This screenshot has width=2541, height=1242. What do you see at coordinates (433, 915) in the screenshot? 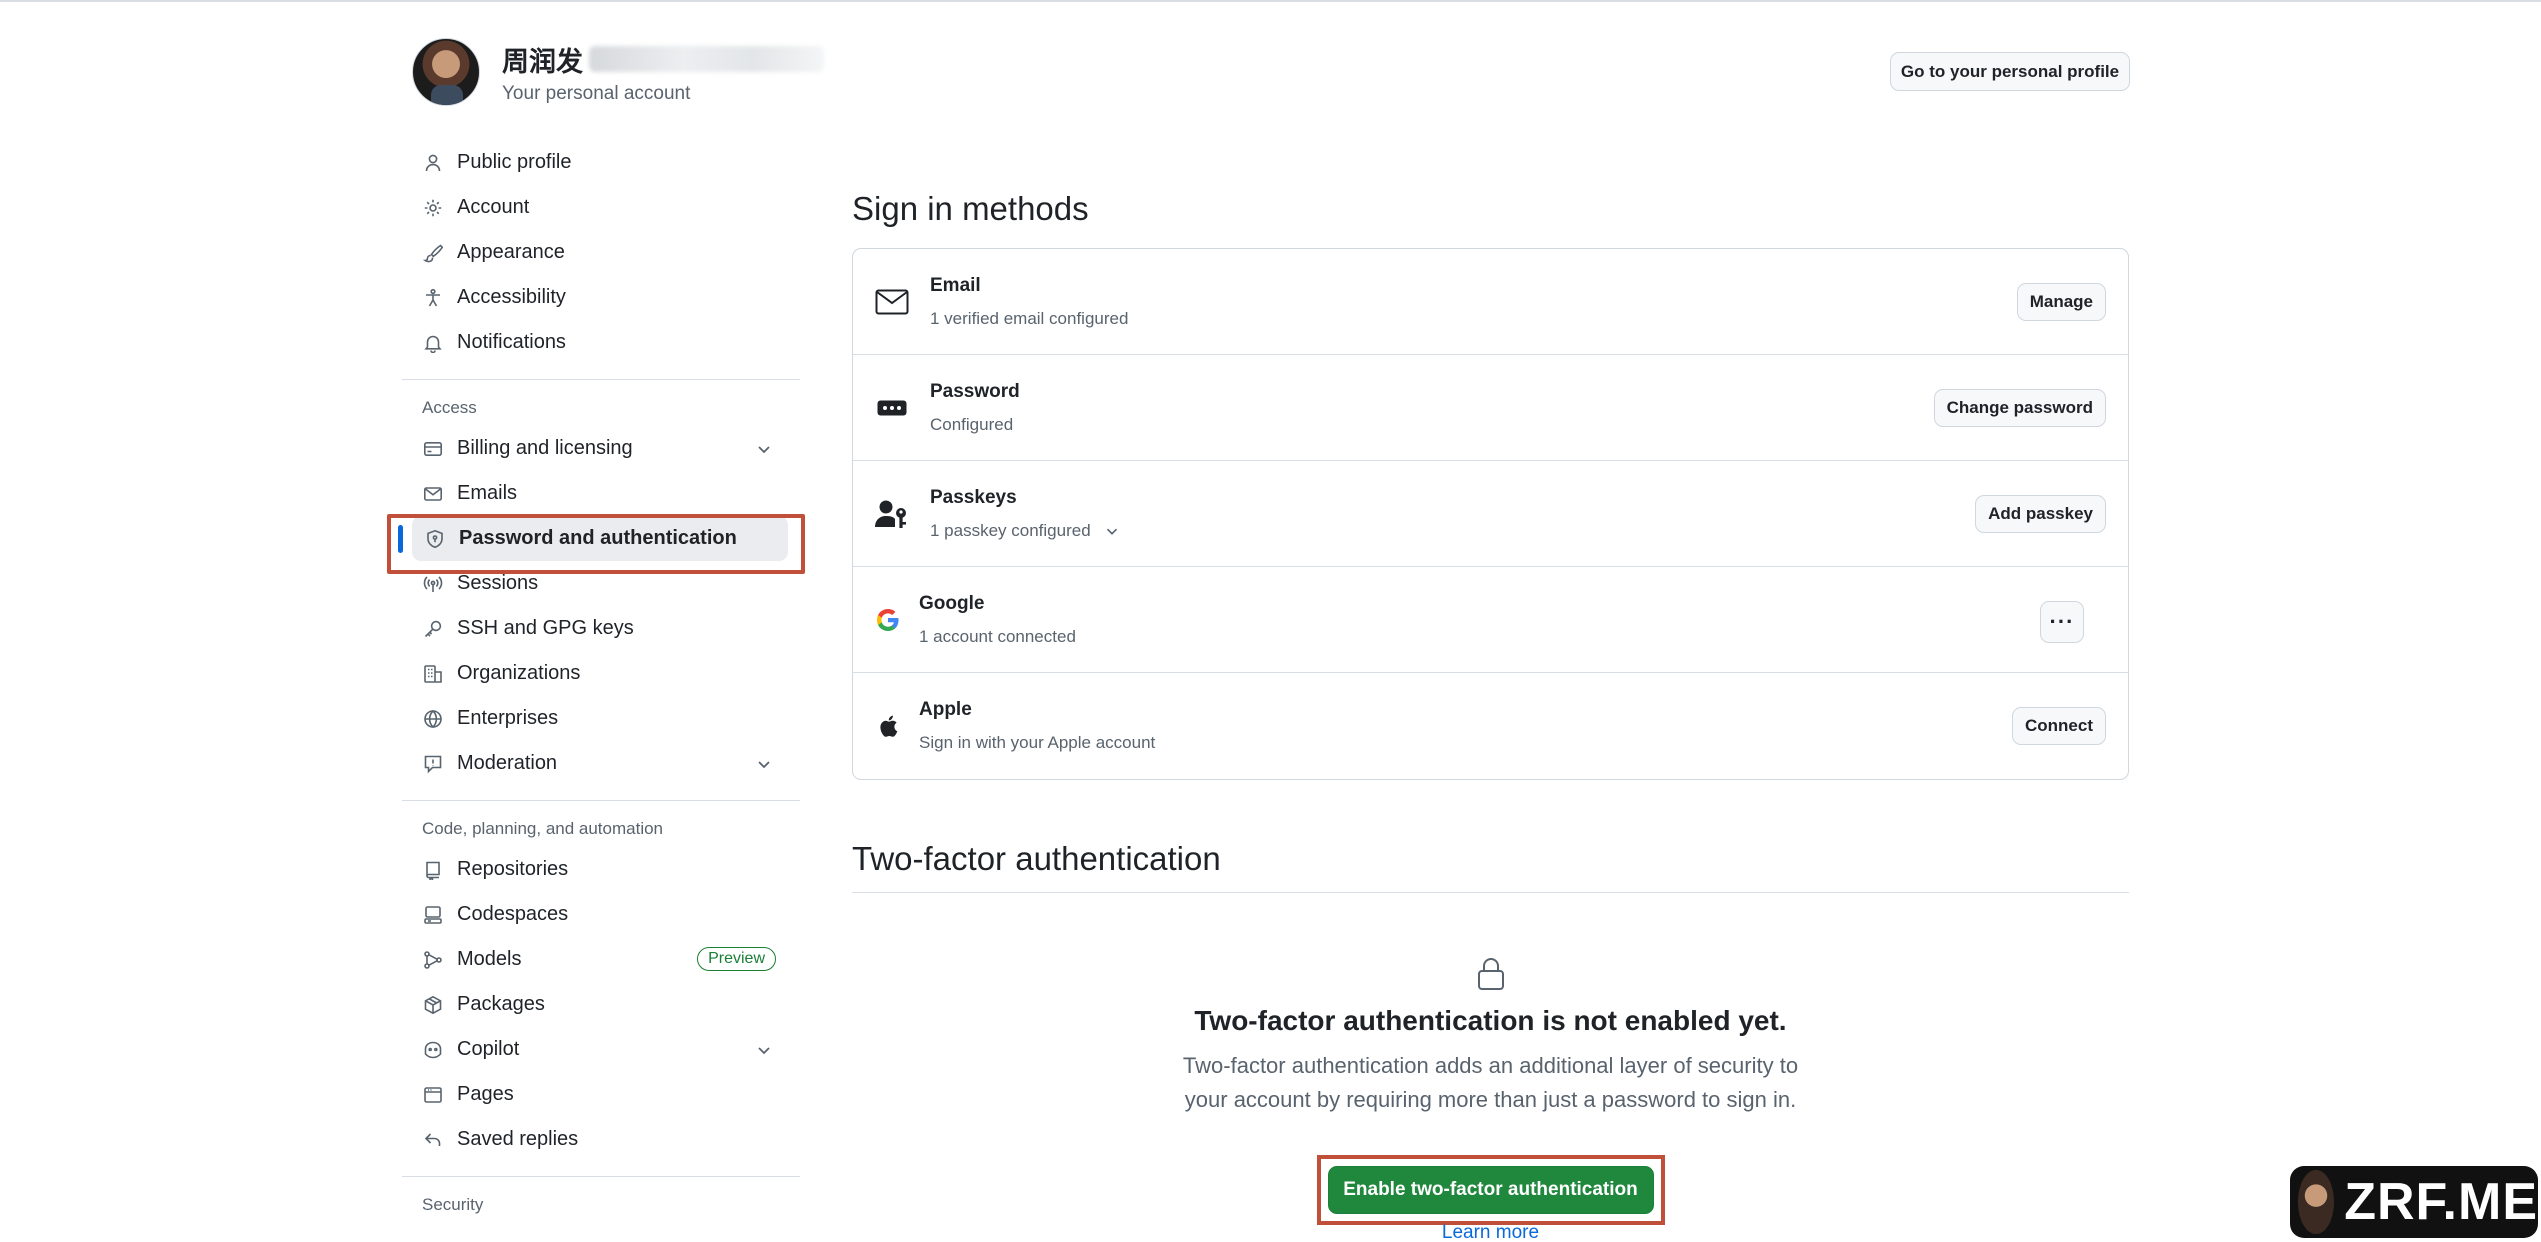
I see `codespaces-icon` at bounding box center [433, 915].